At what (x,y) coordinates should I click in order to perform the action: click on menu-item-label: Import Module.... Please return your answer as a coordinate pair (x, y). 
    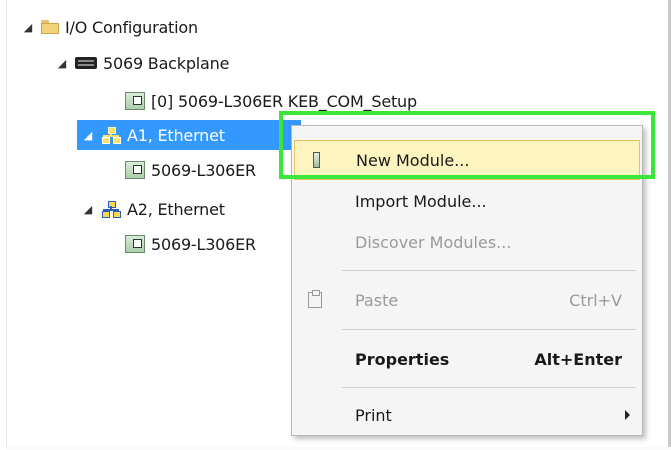
    Looking at the image, I should click on (421, 201).